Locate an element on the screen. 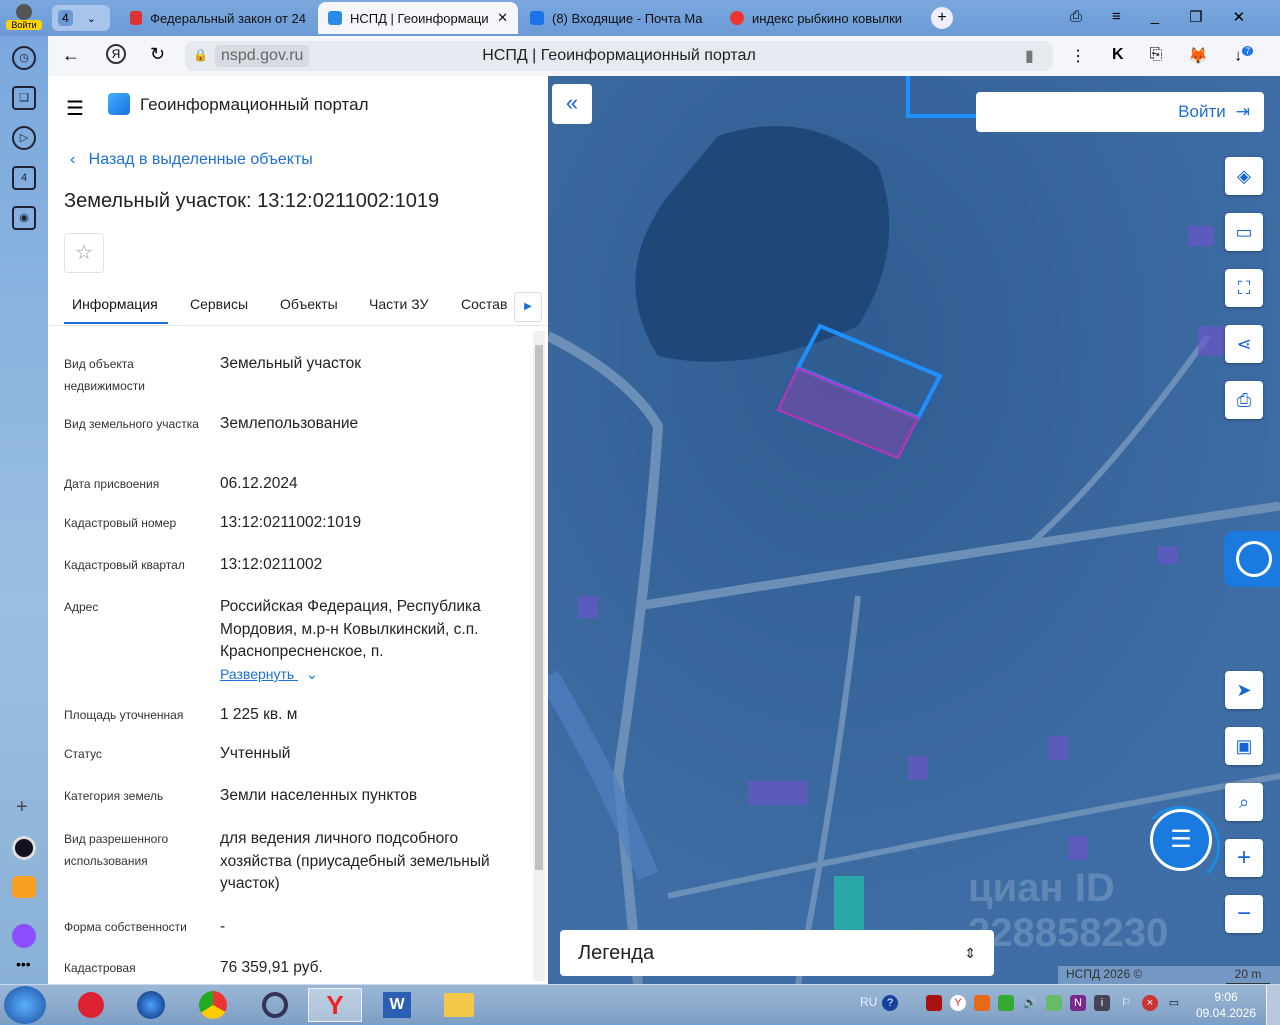 The image size is (1280, 1025). expand-address-link: Развернуть ⌄ is located at coordinates (269, 674).